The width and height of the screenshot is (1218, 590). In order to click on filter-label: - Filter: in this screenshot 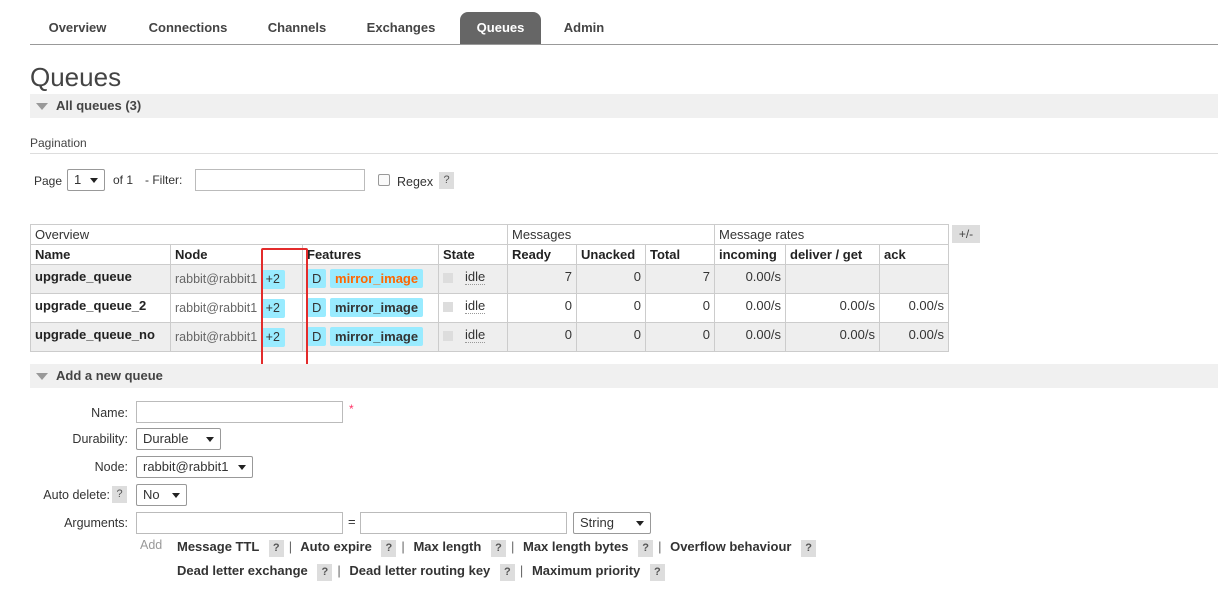, I will do `click(164, 180)`.